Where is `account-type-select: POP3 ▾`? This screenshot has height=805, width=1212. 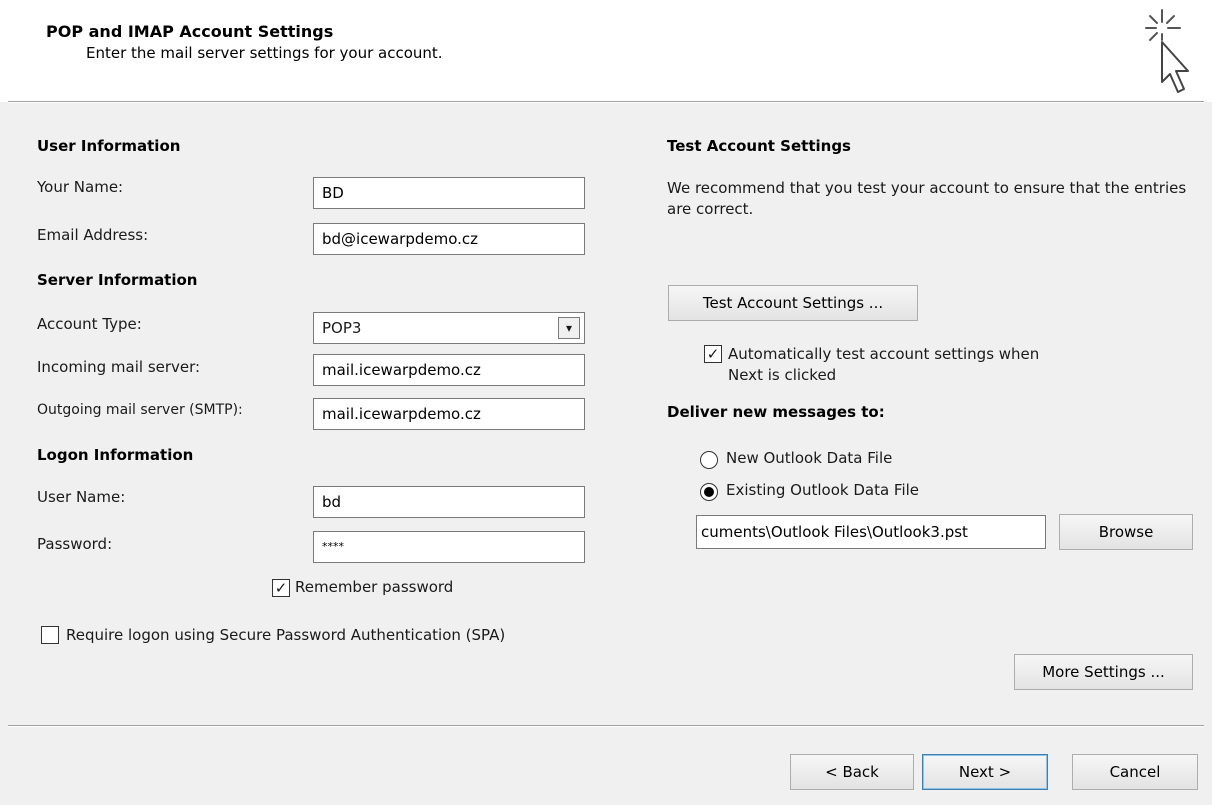
account-type-select: POP3 ▾ is located at coordinates (449, 328).